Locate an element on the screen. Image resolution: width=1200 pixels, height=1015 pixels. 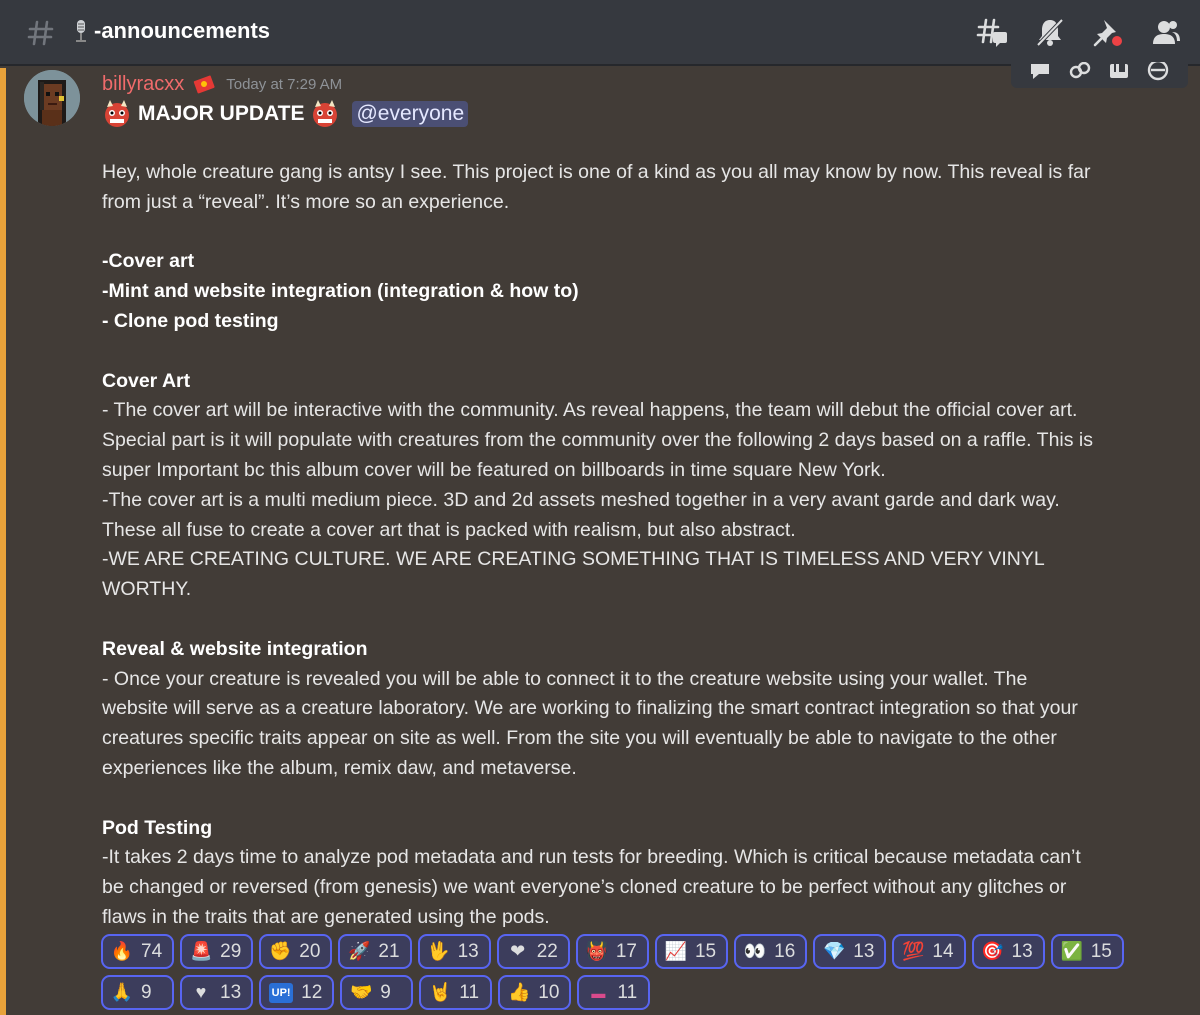
reaction-button: 👹 17 is located at coordinates (612, 951).